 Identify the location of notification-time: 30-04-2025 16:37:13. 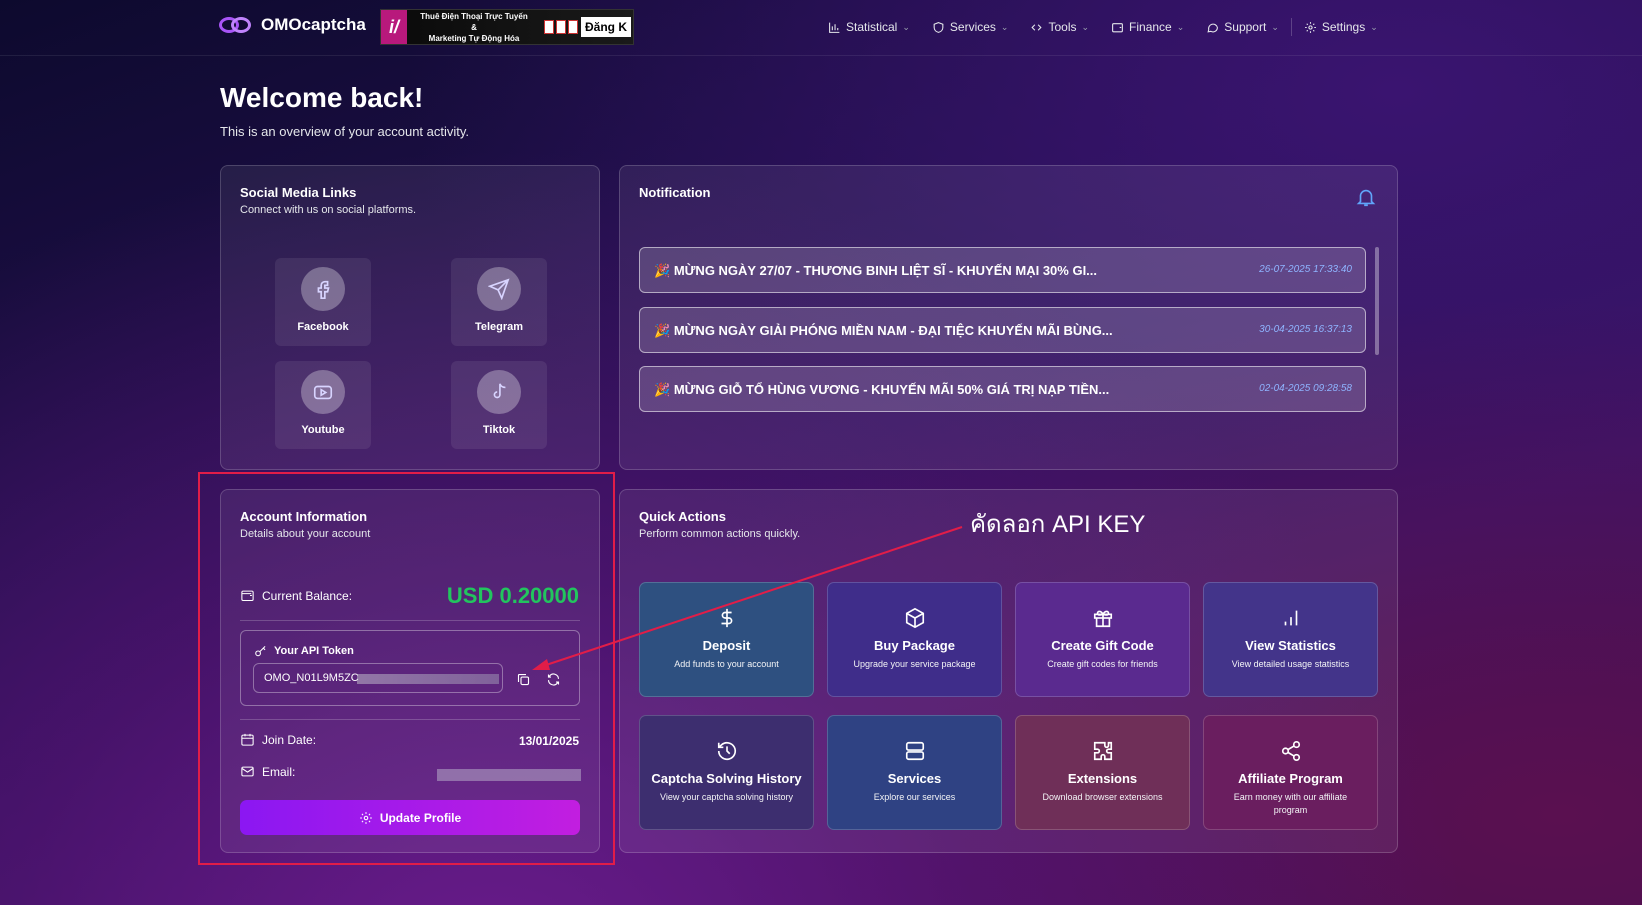
(1305, 329).